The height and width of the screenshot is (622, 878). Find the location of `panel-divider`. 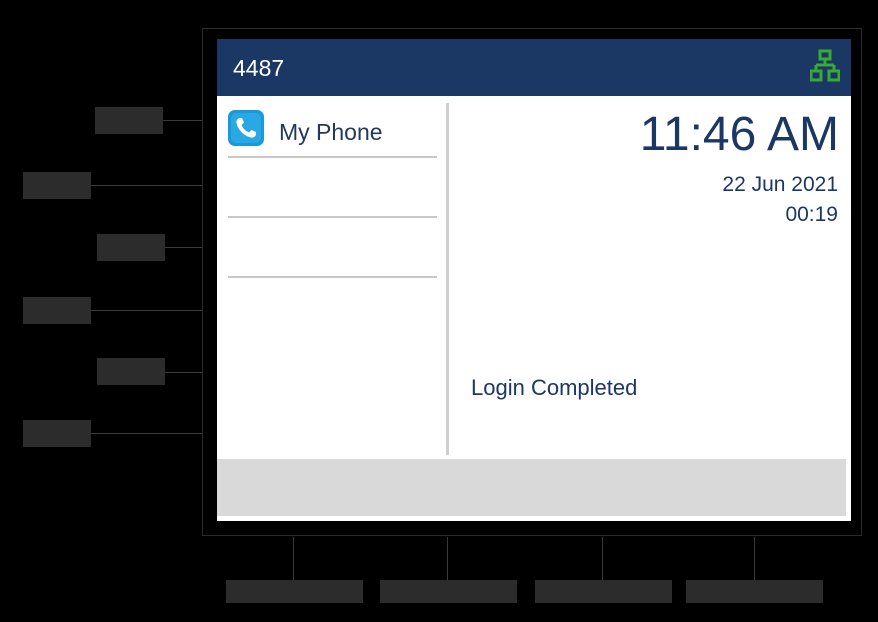

panel-divider is located at coordinates (447, 279).